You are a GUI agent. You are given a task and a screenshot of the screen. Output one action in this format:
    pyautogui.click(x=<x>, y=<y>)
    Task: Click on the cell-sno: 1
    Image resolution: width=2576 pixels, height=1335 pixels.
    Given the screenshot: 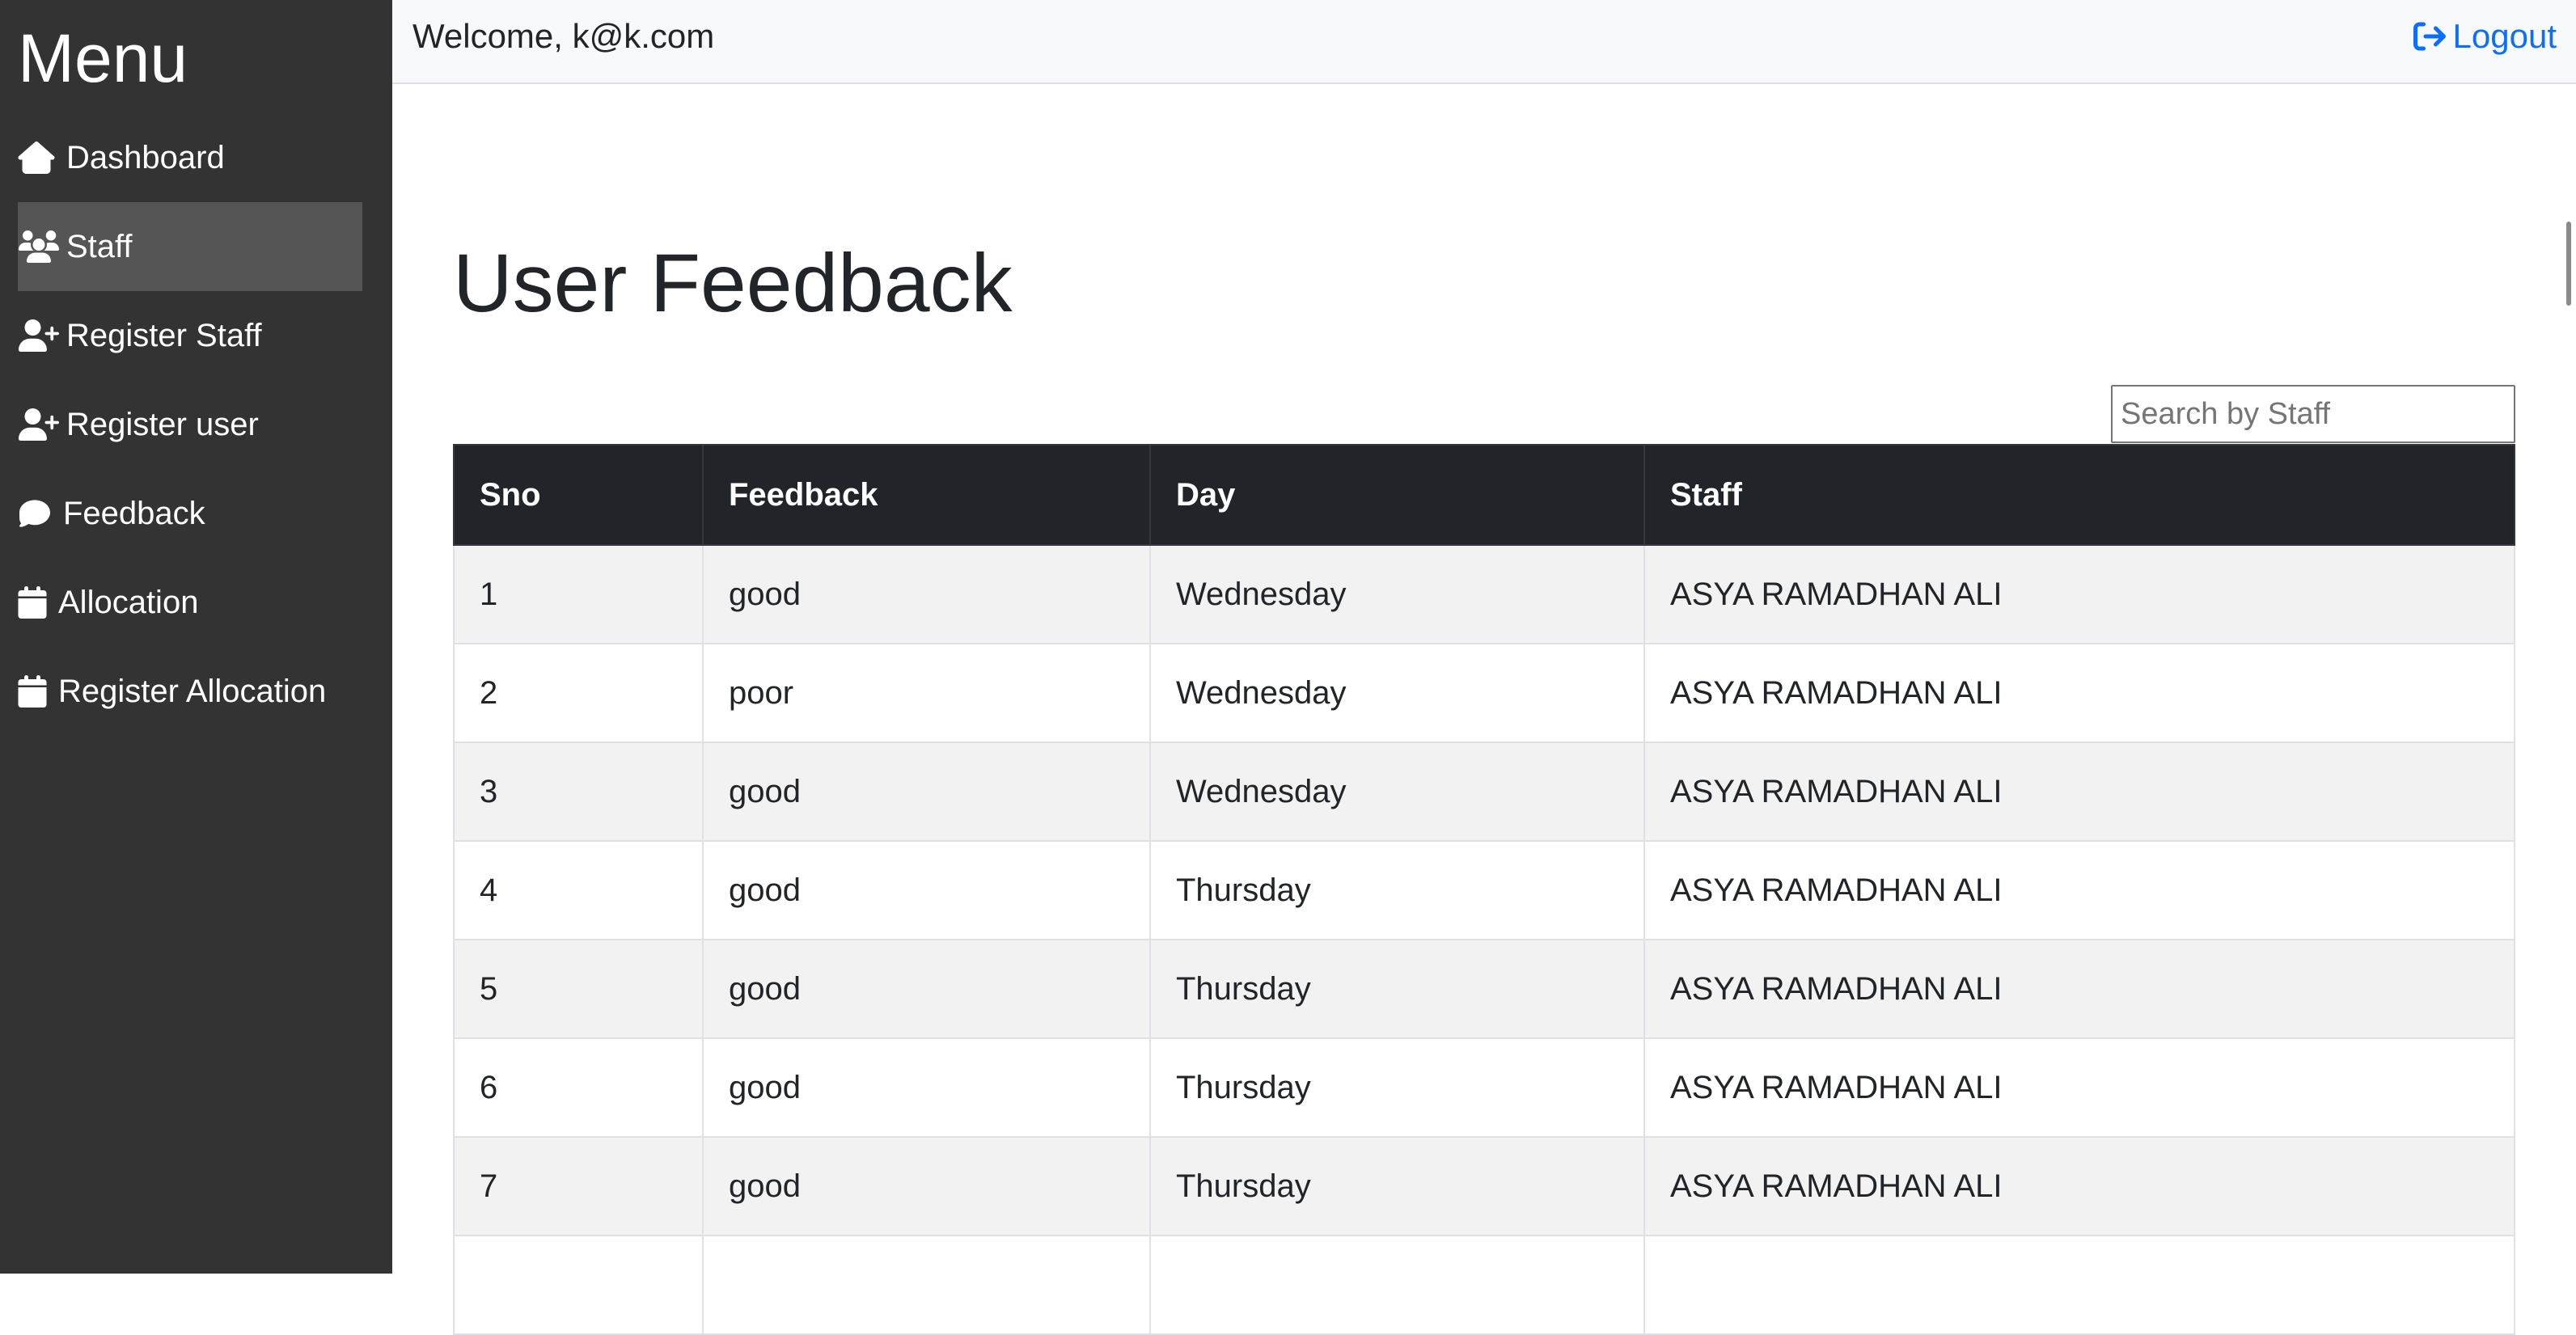 What is the action you would take?
    pyautogui.click(x=579, y=594)
    